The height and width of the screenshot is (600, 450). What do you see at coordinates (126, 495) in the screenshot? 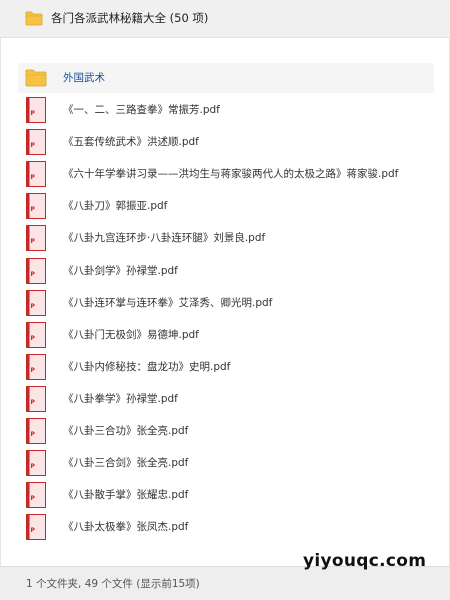
I see `file-name: 《八卦散手掌》张耀忠.pdf` at bounding box center [126, 495].